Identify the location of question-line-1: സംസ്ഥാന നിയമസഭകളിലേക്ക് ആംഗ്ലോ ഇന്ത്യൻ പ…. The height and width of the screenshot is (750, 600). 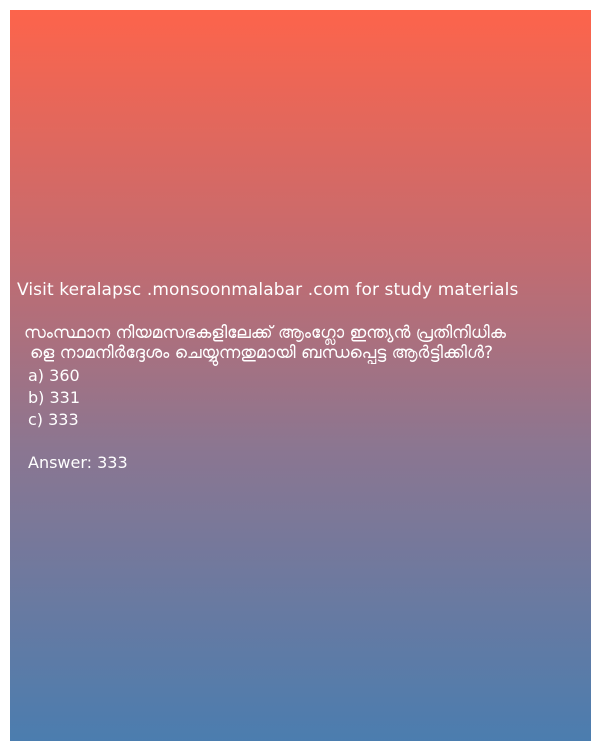
(265, 333).